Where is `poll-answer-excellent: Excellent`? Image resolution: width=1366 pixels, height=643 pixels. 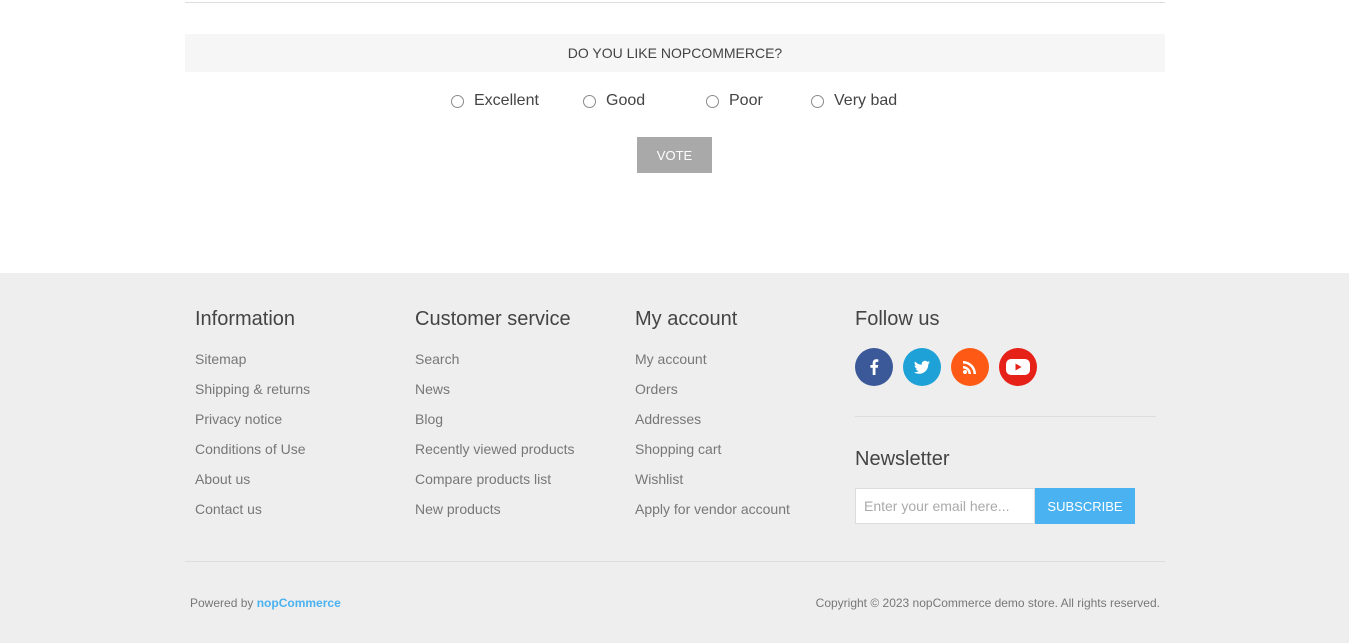 poll-answer-excellent: Excellent is located at coordinates (495, 101).